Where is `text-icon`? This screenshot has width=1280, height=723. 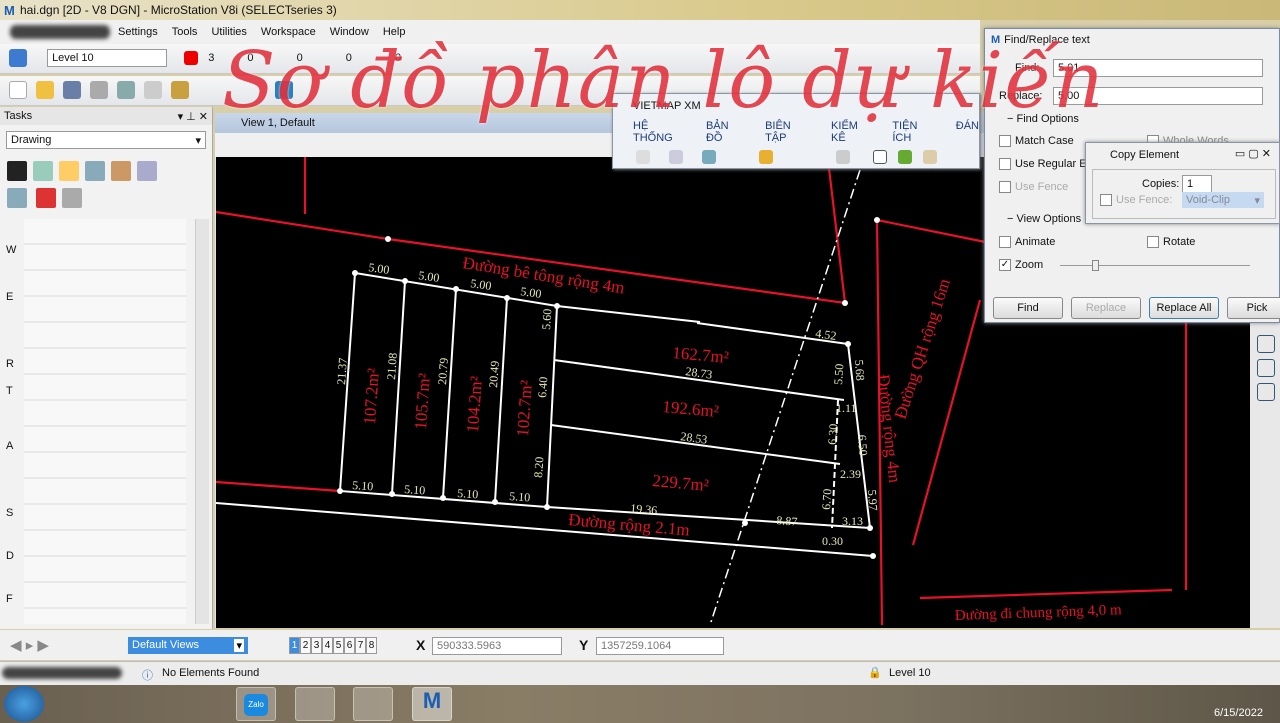
text-icon is located at coordinates (880, 157).